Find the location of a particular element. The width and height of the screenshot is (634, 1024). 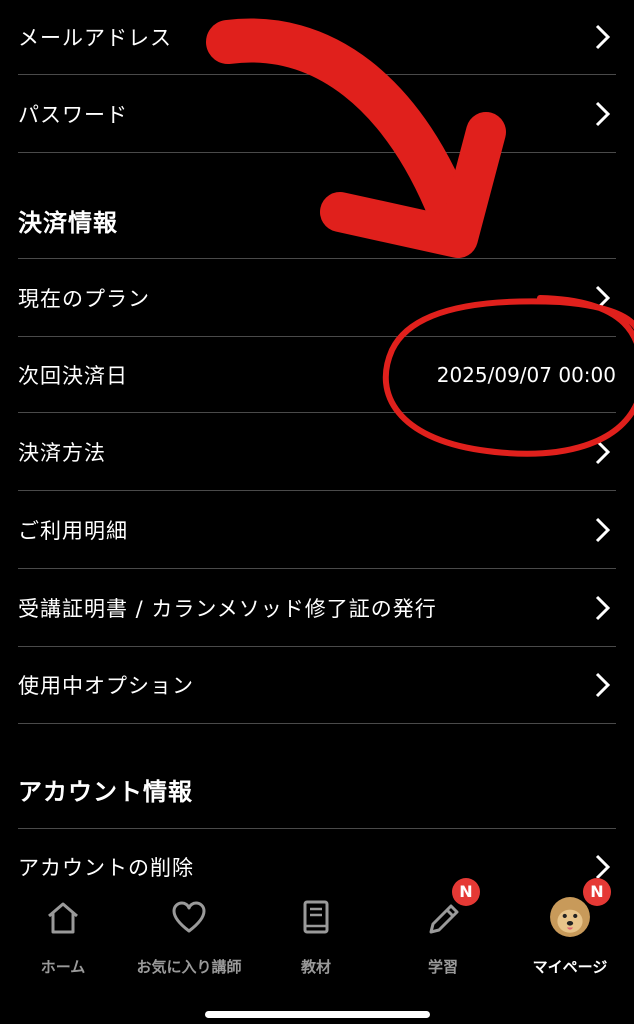

certificate-row: 受講証明書 / カランメソッド修了証の発行 is located at coordinates (317, 608).